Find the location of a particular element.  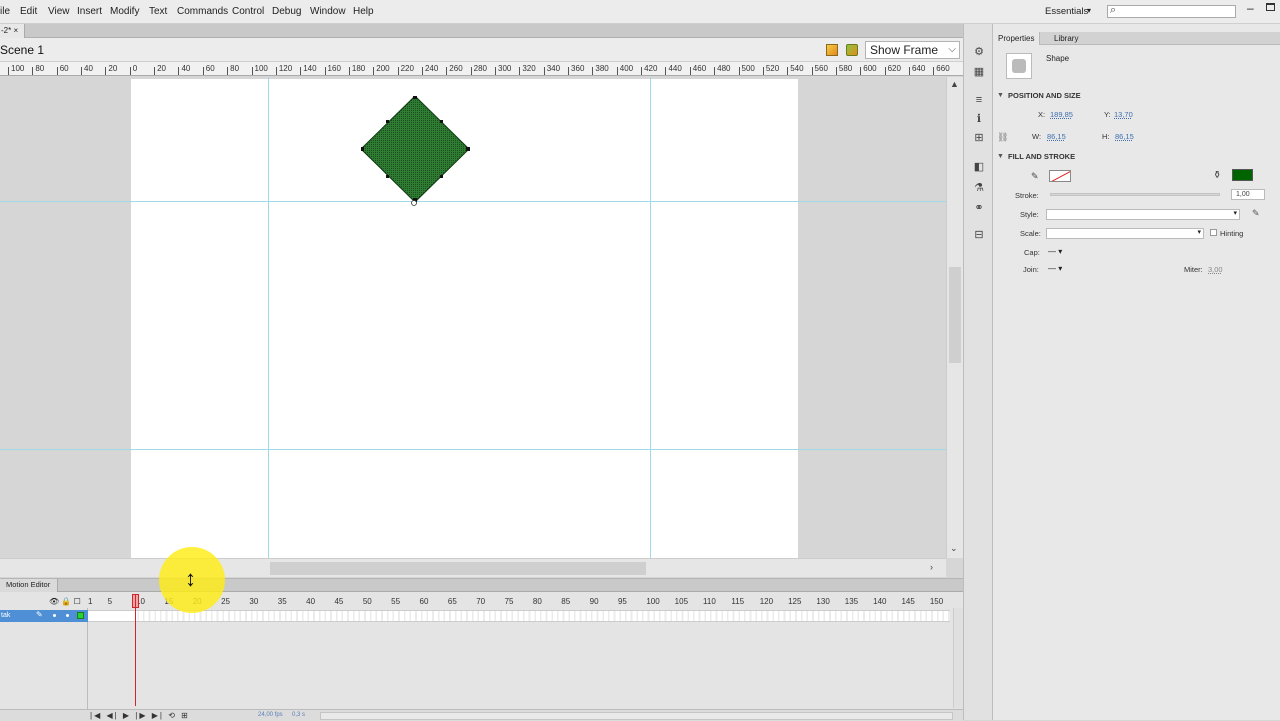

color-icon: ◧ is located at coordinates (979, 167).